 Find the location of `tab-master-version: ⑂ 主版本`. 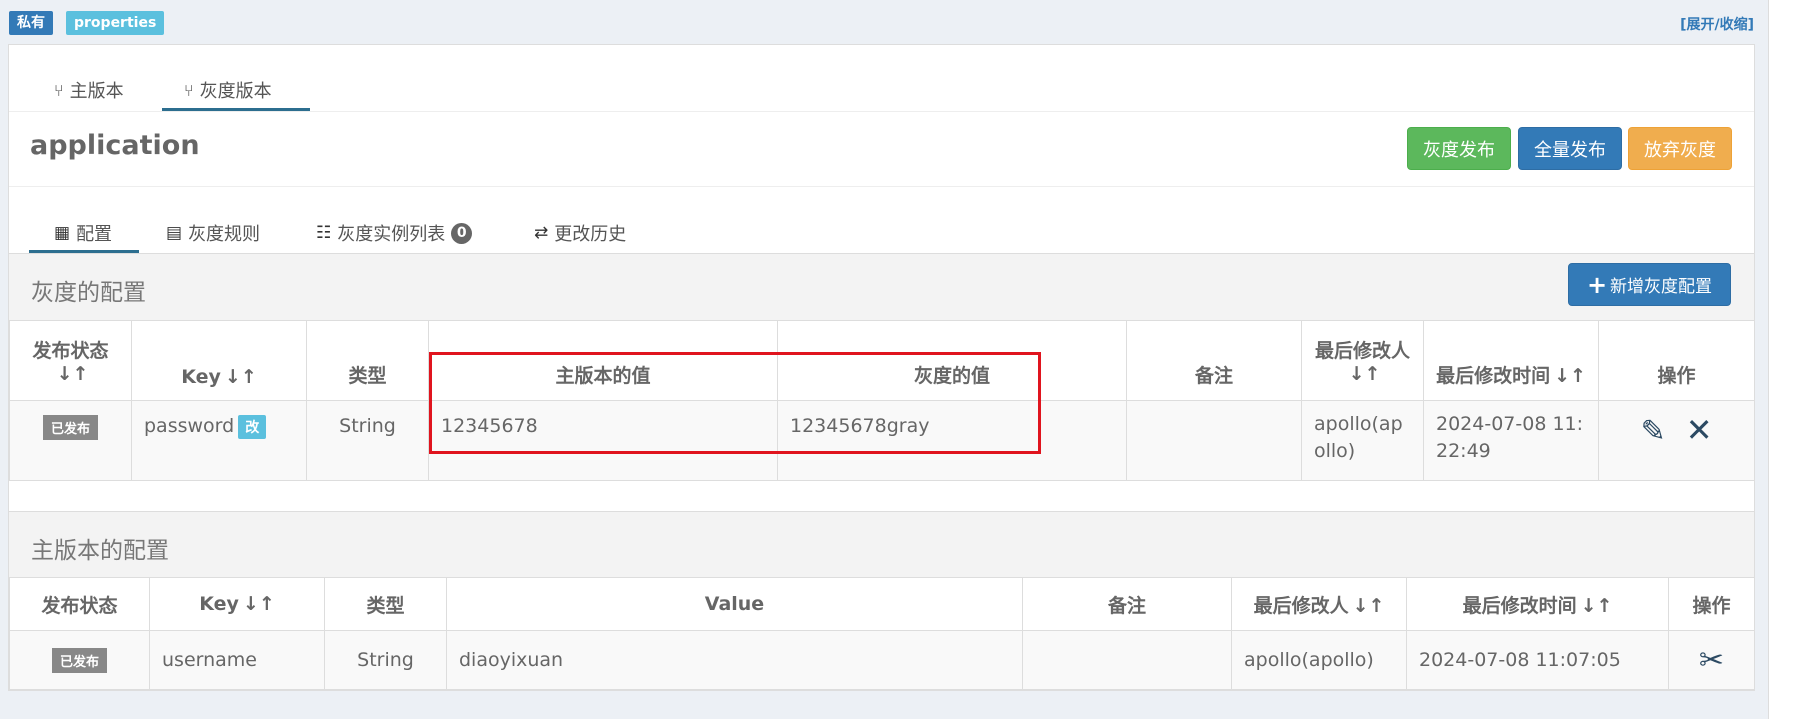

tab-master-version: ⑂ 主版本 is located at coordinates (89, 90).